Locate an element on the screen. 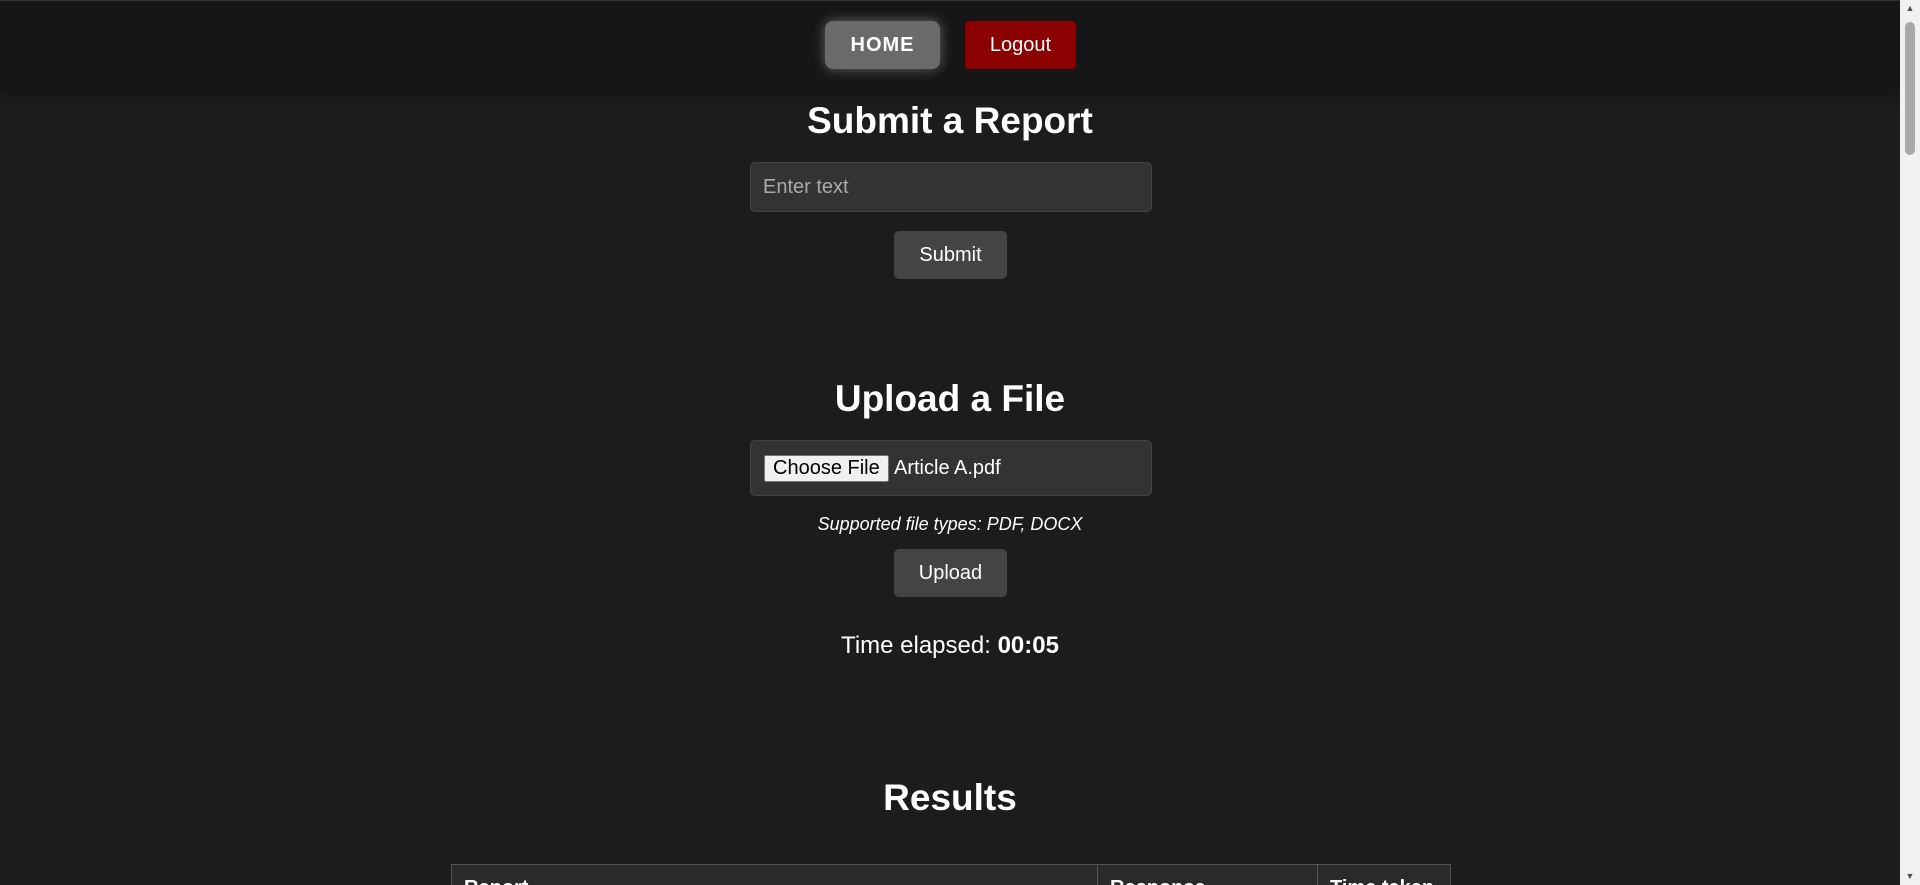  results-header-response: Response is located at coordinates (1208, 875).